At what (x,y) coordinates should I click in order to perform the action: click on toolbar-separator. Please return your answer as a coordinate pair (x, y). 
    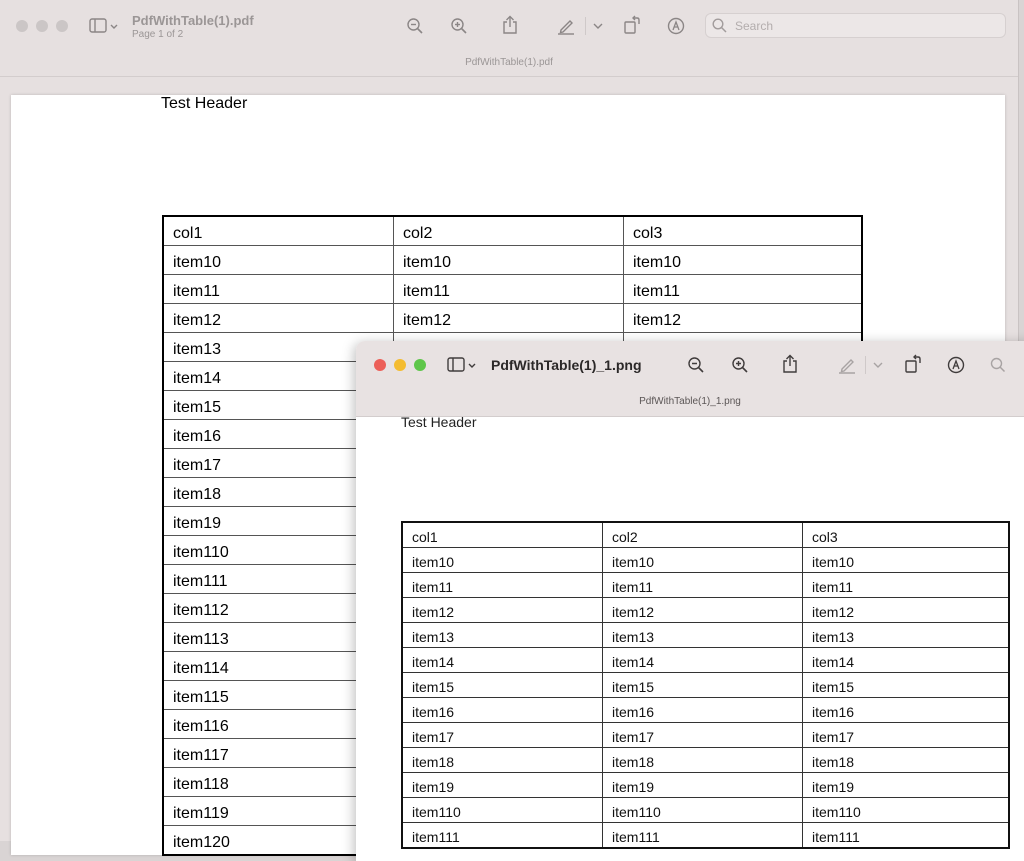
    Looking at the image, I should click on (509, 76).